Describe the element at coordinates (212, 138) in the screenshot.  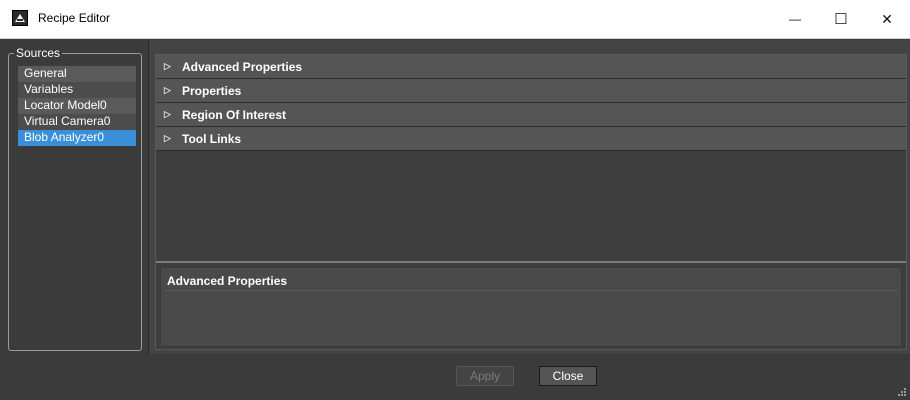
I see `section-label: Tool Links` at that location.